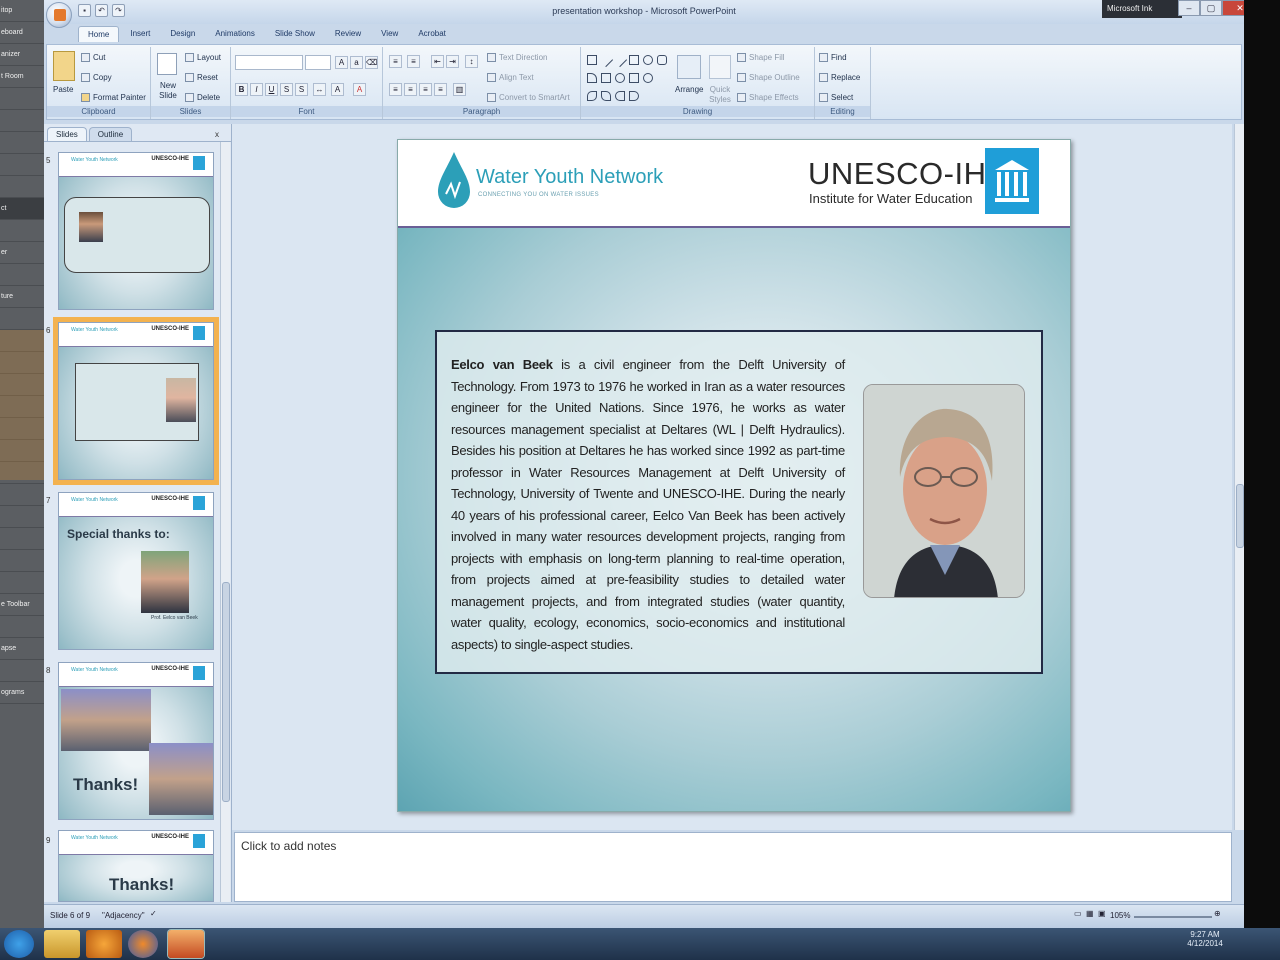 The width and height of the screenshot is (1280, 960). Describe the element at coordinates (136, 741) in the screenshot. I see `slide-thumbnail-8: Water Youth Network UNESCO-IHE Thanks!` at that location.